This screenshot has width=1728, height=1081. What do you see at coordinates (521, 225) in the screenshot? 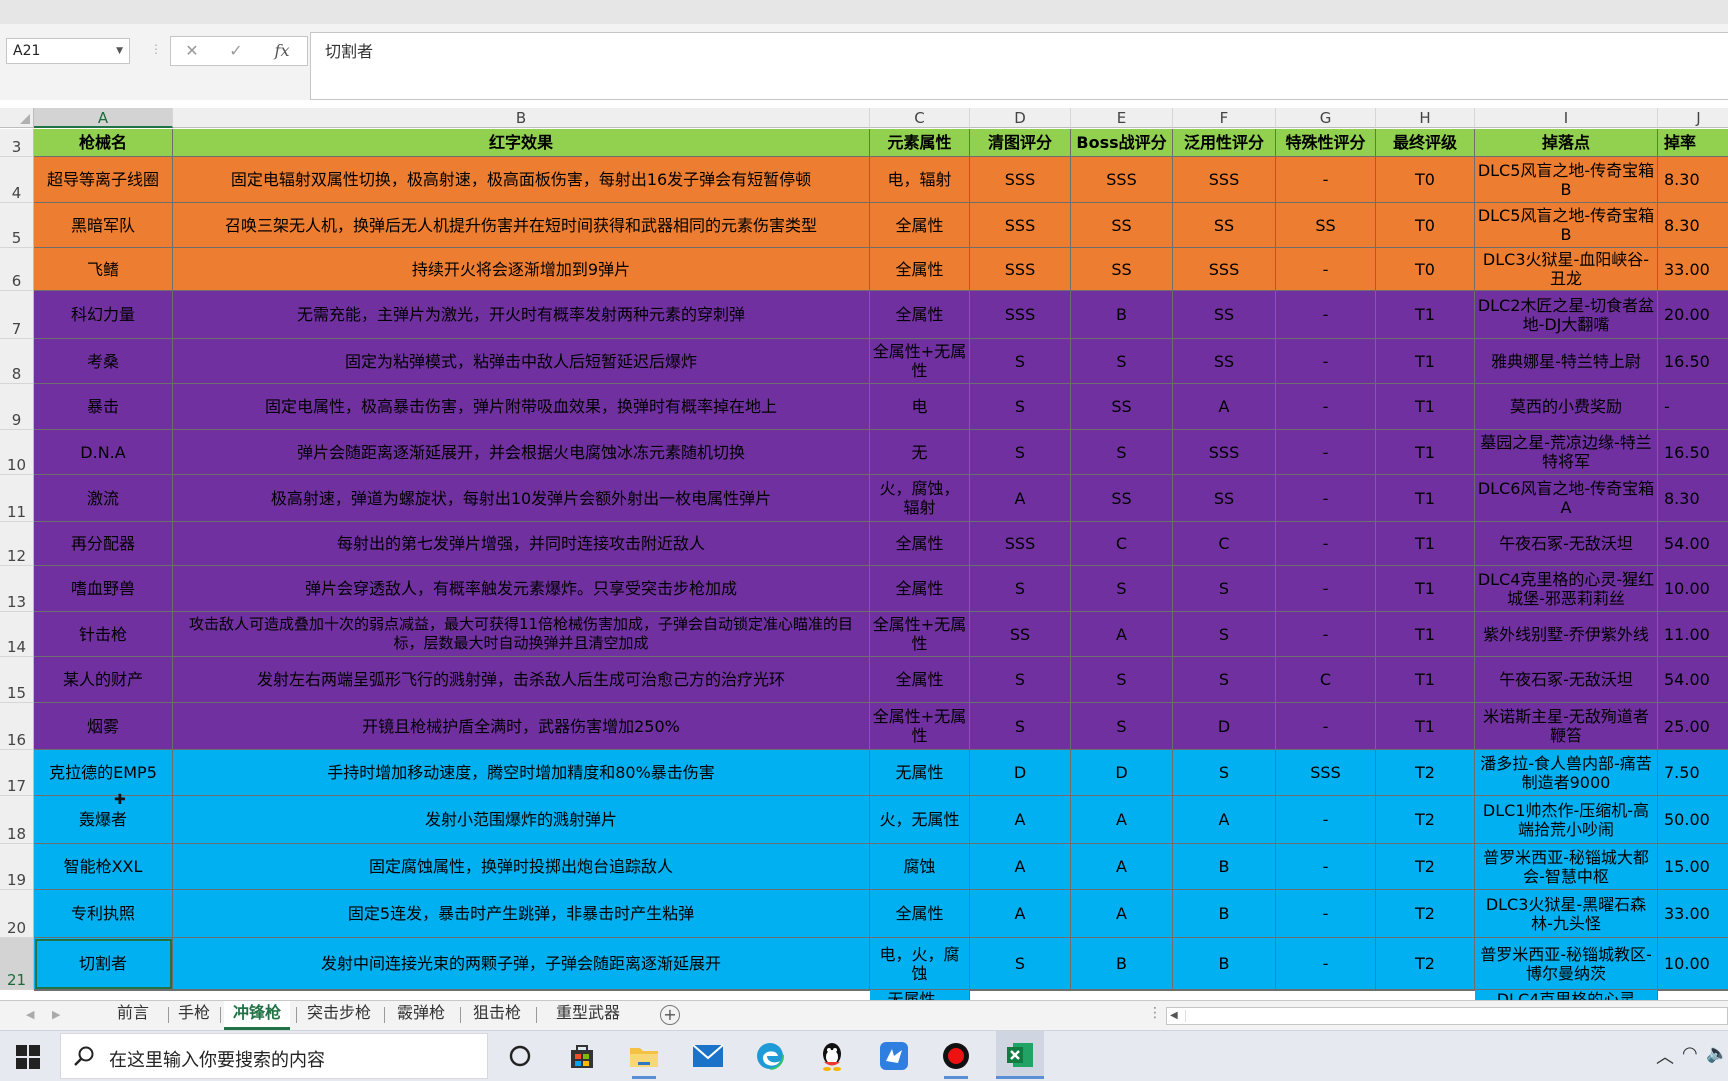
I see `table-cell: 召唤三架无人机，换弹后无人机提升伤害并在短时间获得和武器相同的元素伤害类型` at bounding box center [521, 225].